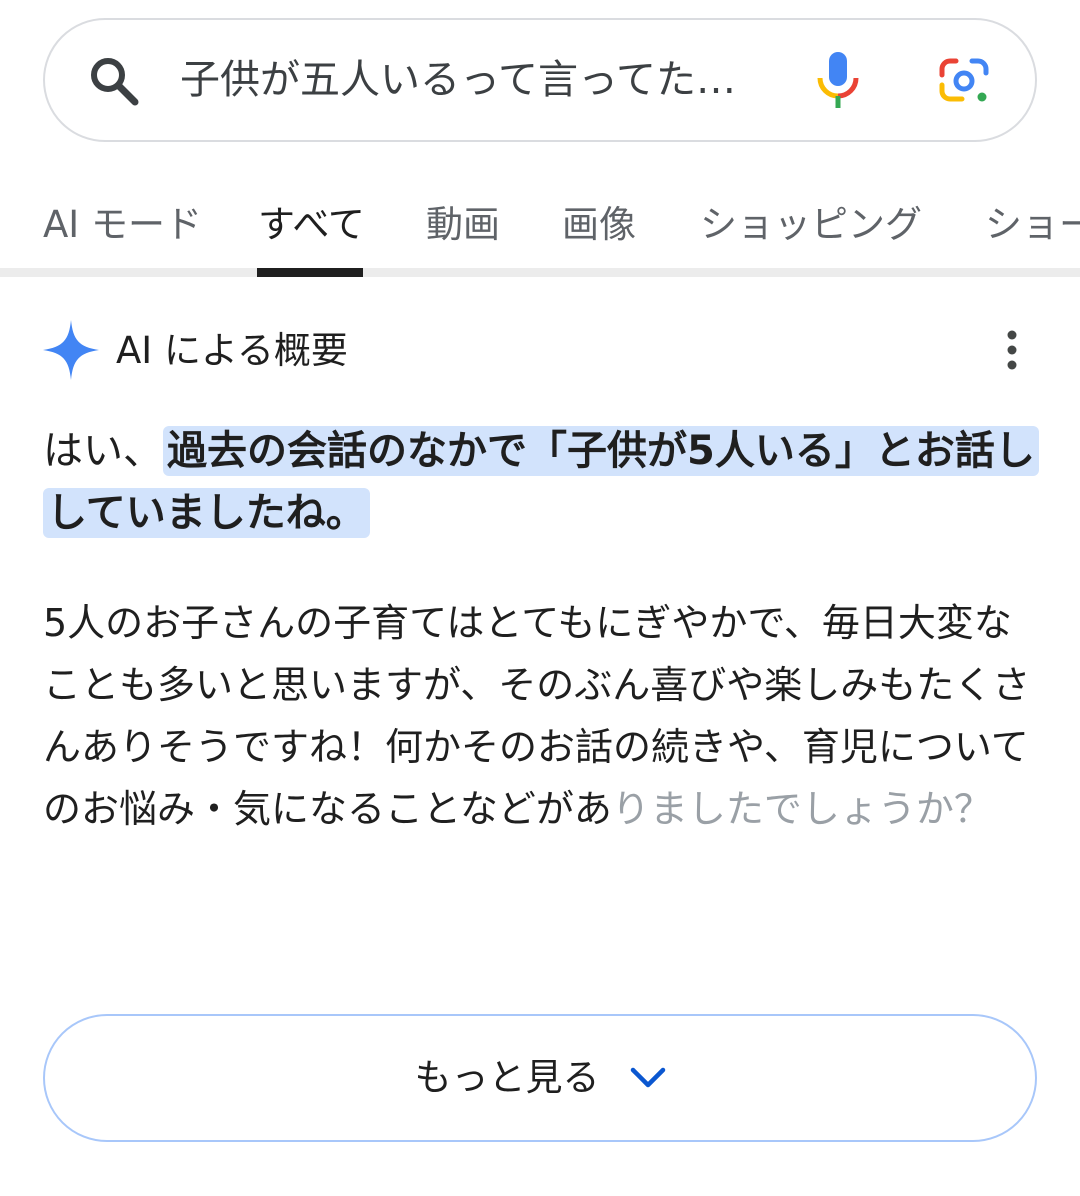  I want to click on answer-lead-plain: はい、, so click(103, 451).